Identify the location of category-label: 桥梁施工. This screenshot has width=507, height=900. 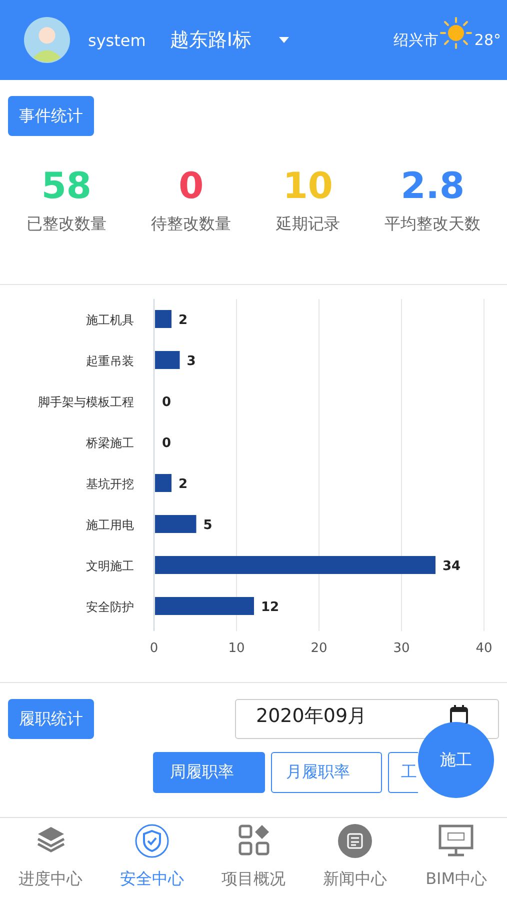
(110, 443).